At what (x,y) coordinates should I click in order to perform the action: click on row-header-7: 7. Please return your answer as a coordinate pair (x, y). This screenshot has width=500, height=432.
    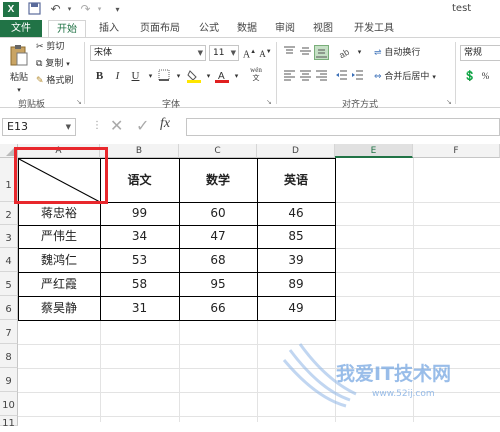
    Looking at the image, I should click on (9, 332).